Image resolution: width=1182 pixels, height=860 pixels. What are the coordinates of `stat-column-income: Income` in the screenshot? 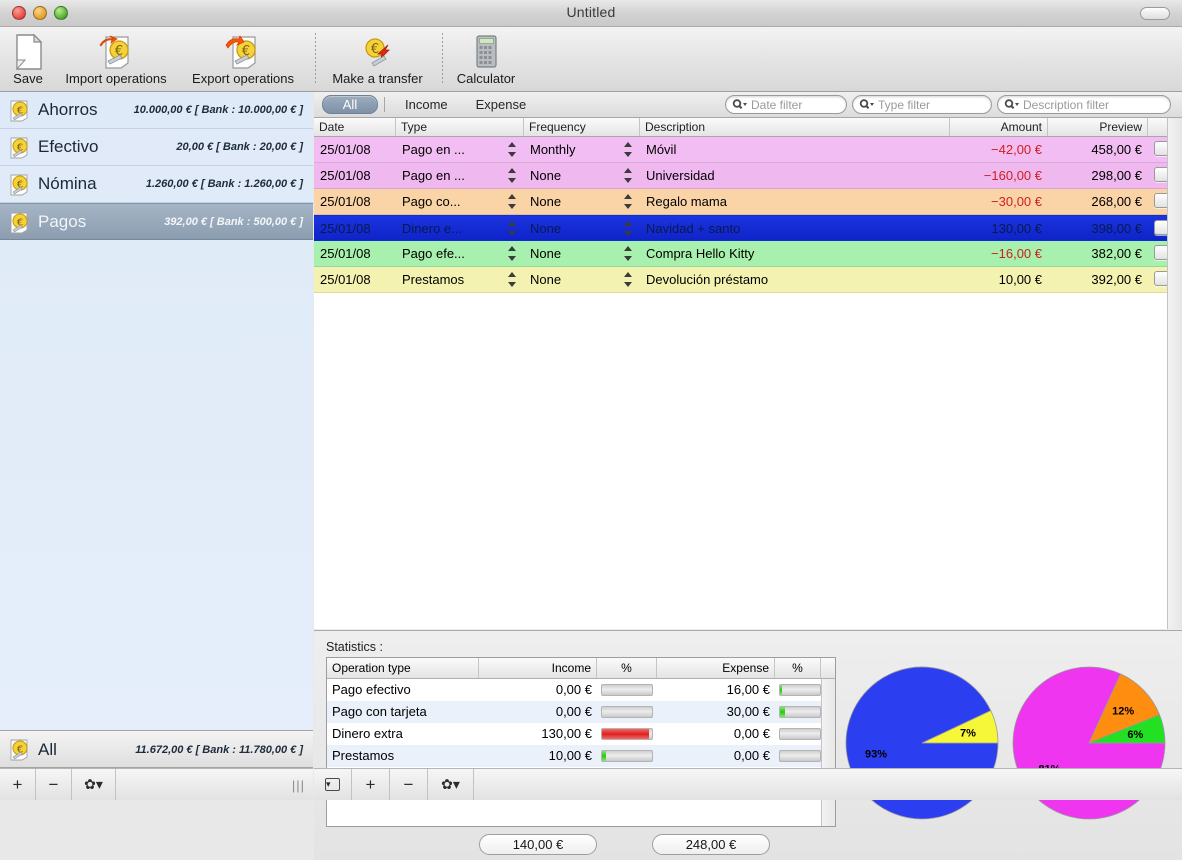 It's located at (538, 668).